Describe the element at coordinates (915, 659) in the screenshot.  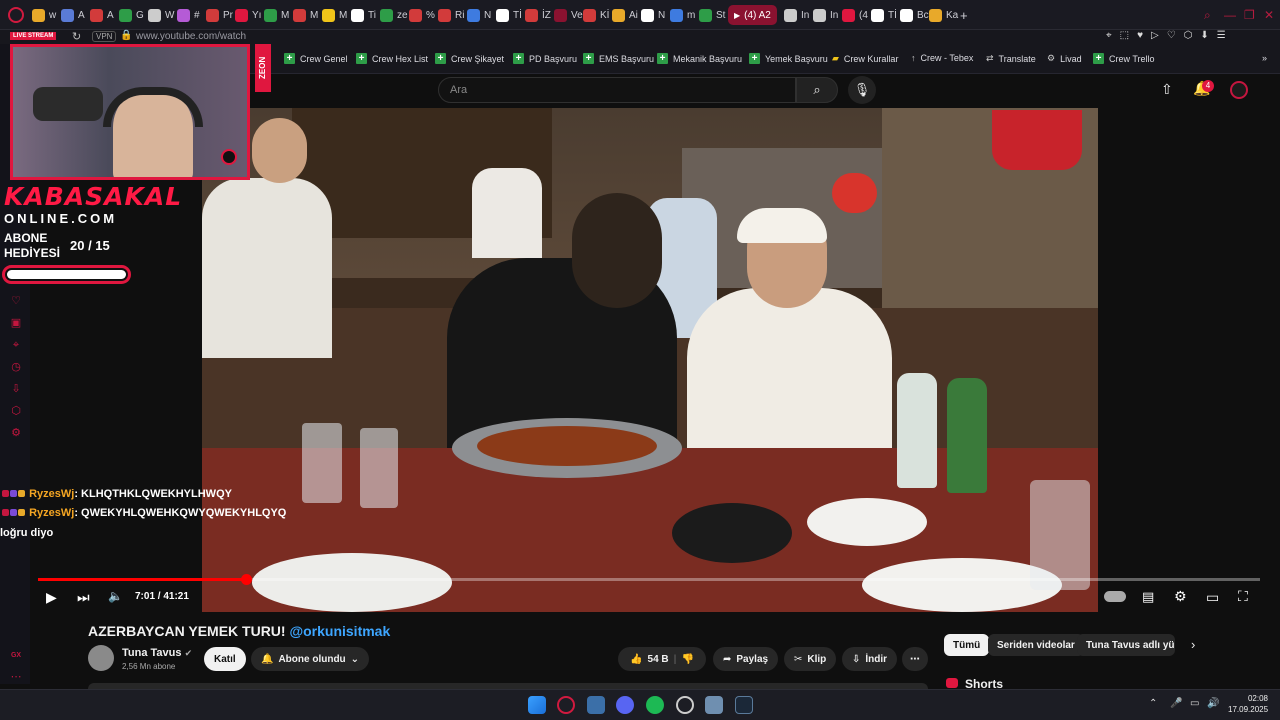
I see `more-actions-button: ⋯` at that location.